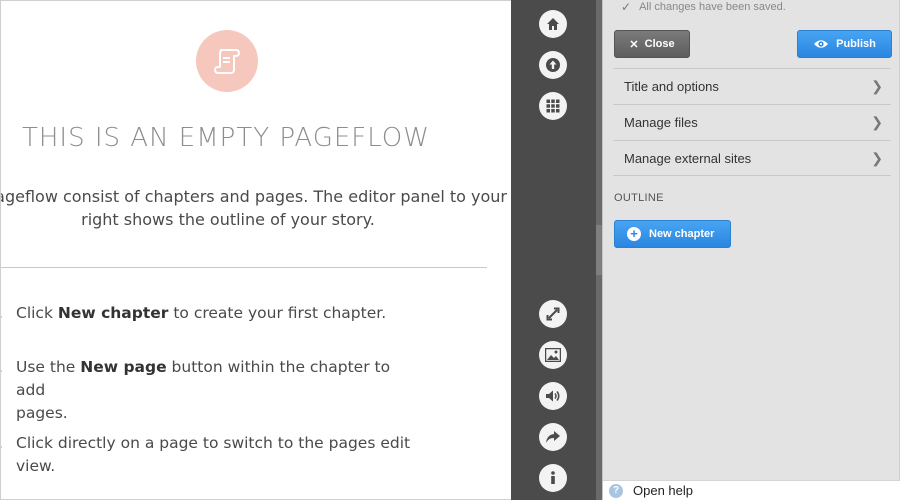 Image resolution: width=900 pixels, height=500 pixels. What do you see at coordinates (682, 234) in the screenshot?
I see `new-chapter-label: New chapter` at bounding box center [682, 234].